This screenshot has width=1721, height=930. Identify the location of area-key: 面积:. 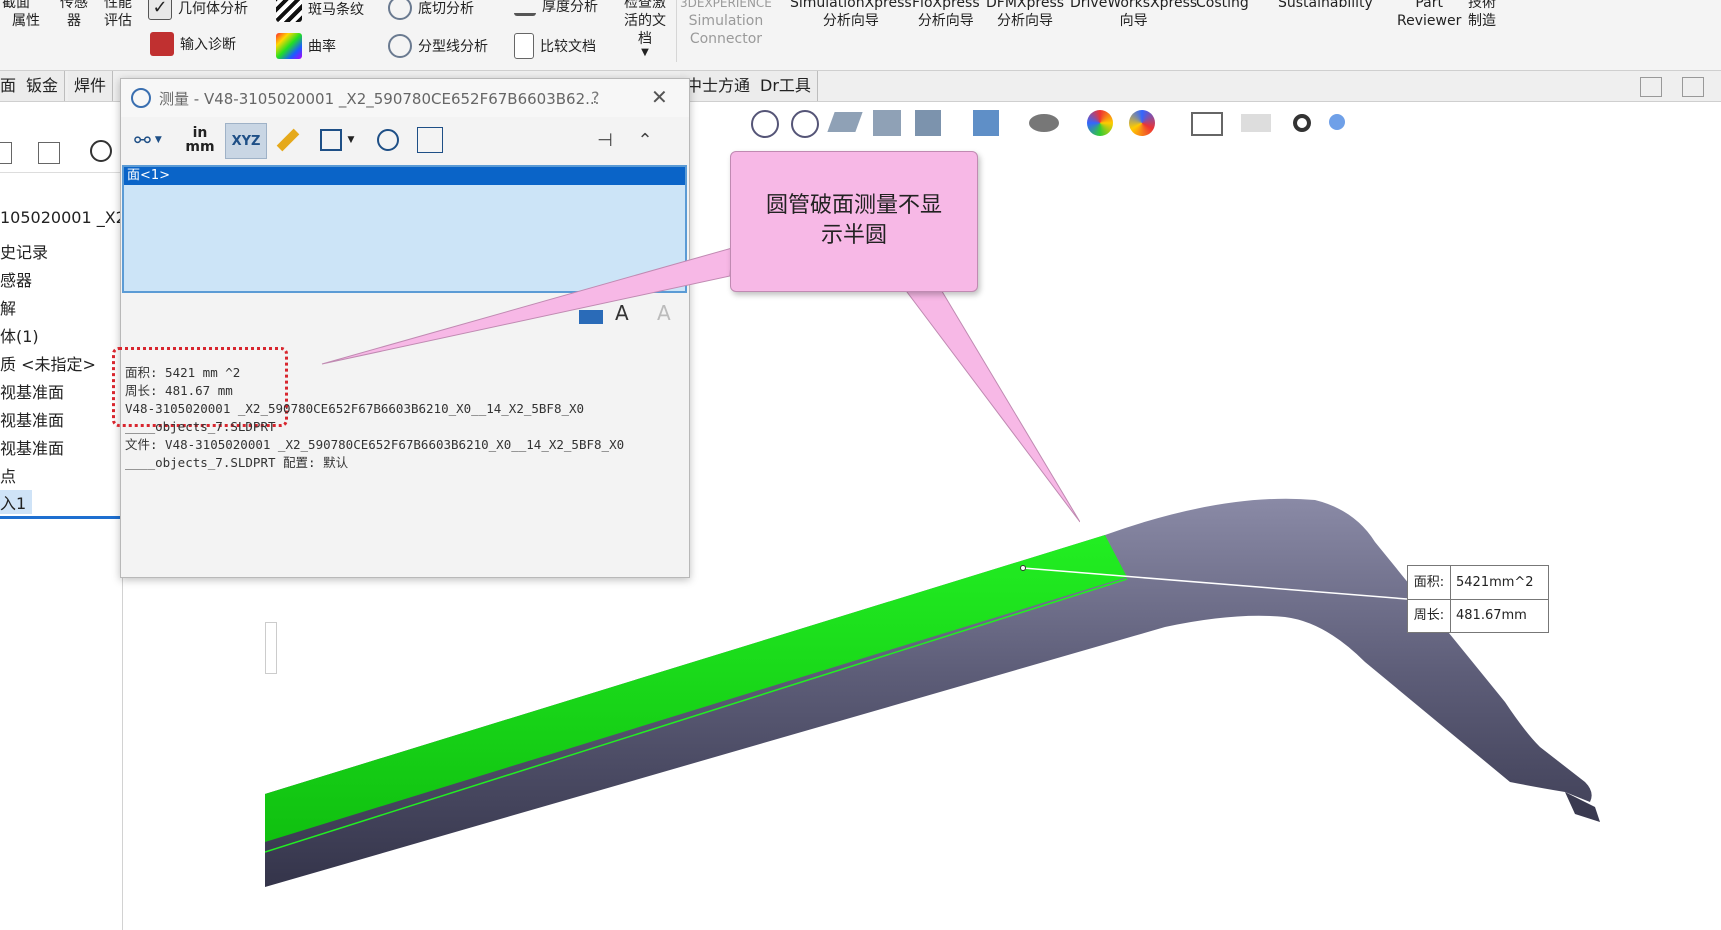
(1429, 582).